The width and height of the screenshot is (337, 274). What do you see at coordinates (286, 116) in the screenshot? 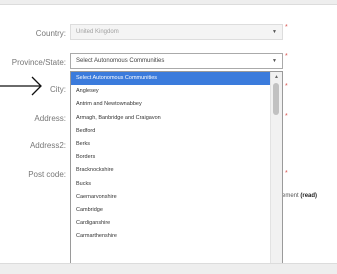
I see `address-required-mark: *` at bounding box center [286, 116].